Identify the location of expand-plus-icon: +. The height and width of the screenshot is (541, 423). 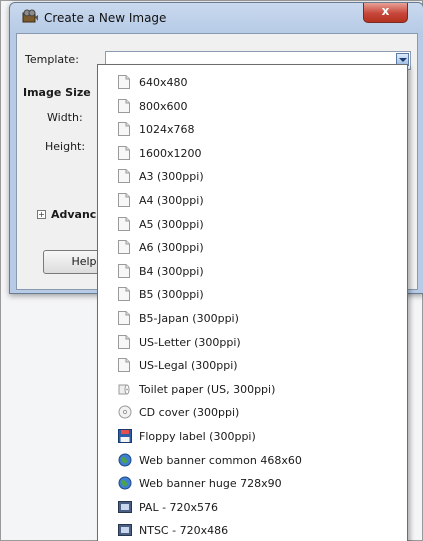
(41, 214).